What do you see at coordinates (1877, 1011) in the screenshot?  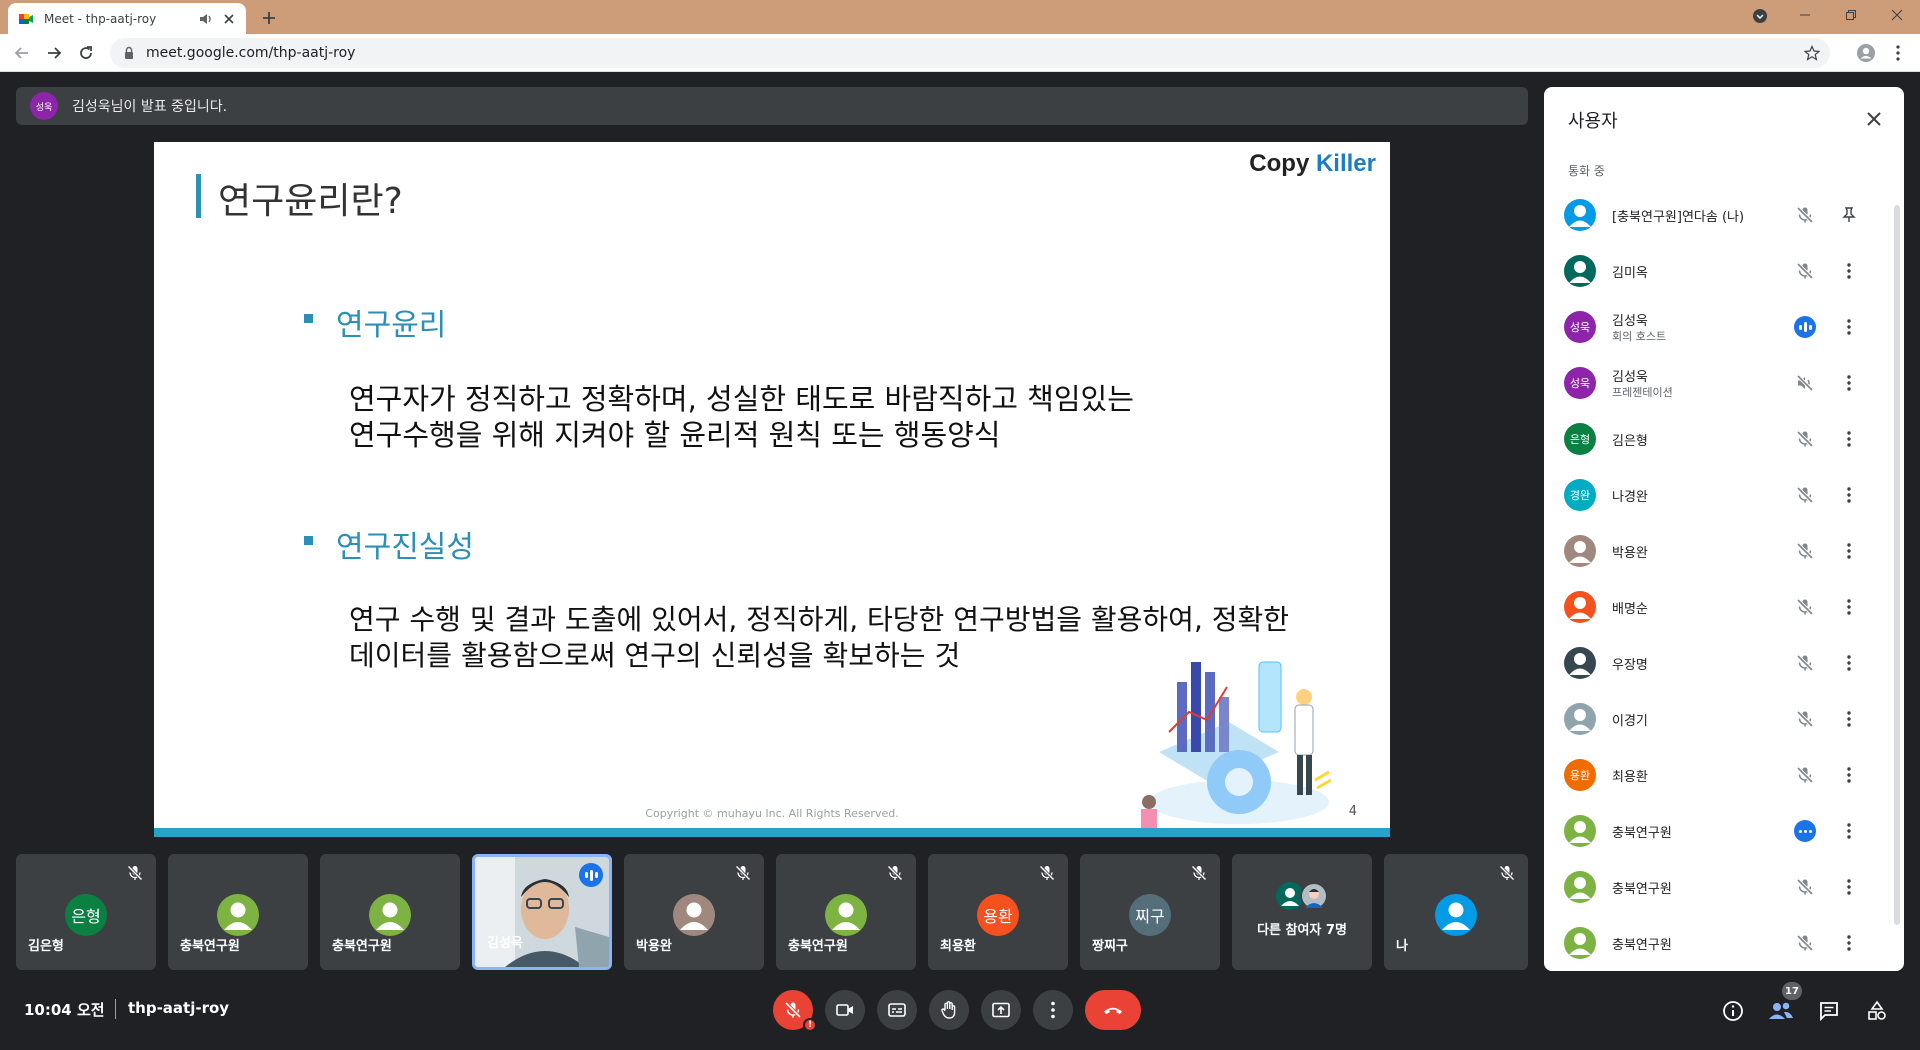 I see `activities-button` at bounding box center [1877, 1011].